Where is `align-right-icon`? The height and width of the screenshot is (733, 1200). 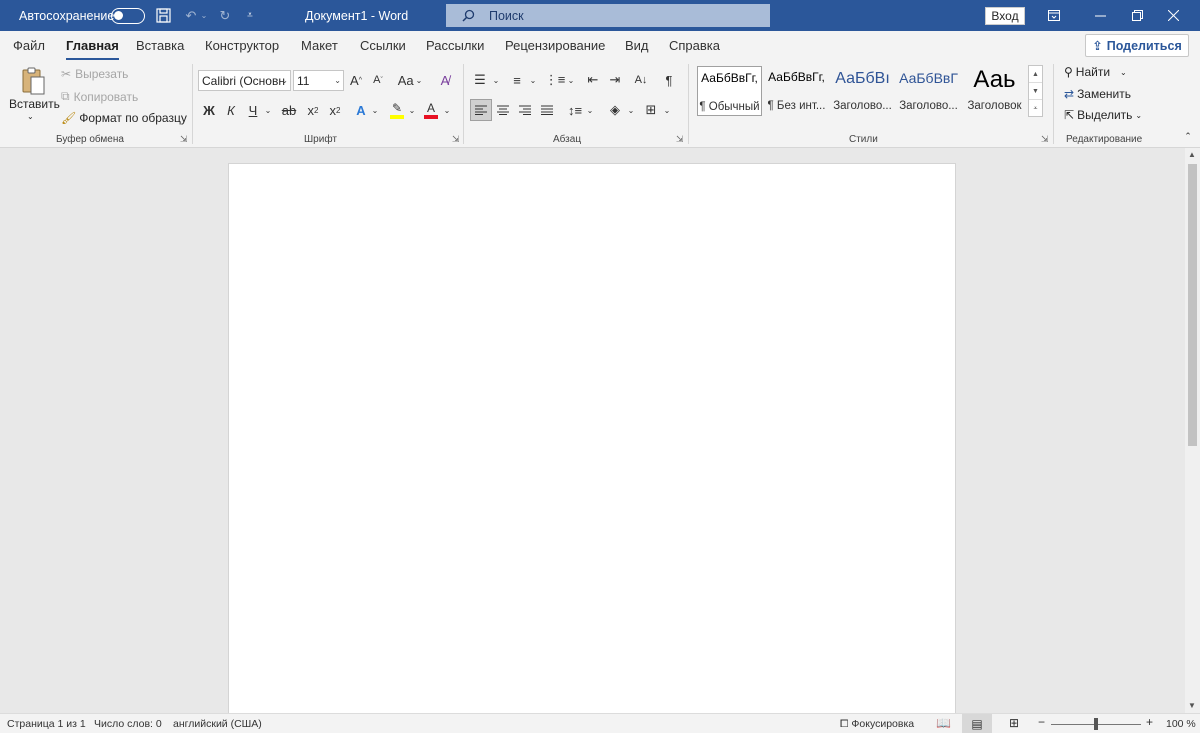
align-right-icon is located at coordinates (525, 110).